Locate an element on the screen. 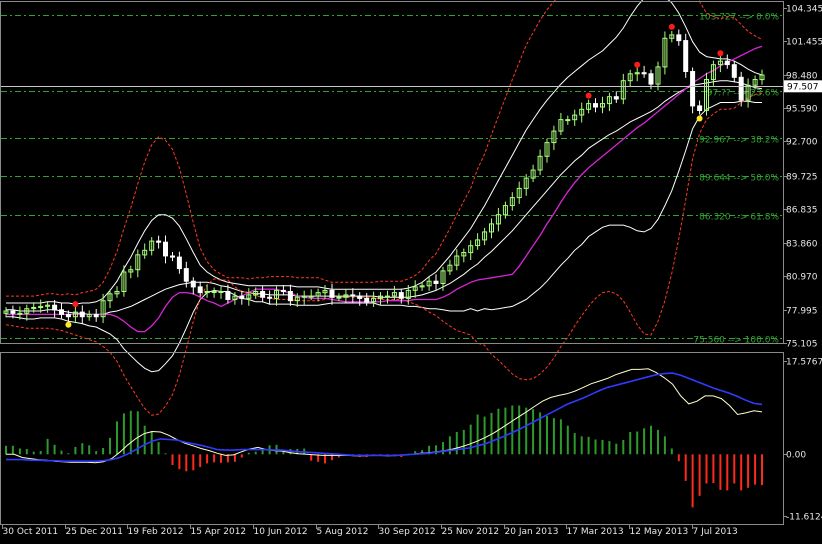 The height and width of the screenshot is (544, 822). fib-level-label: 103.727 --> 0.0% is located at coordinates (739, 18).